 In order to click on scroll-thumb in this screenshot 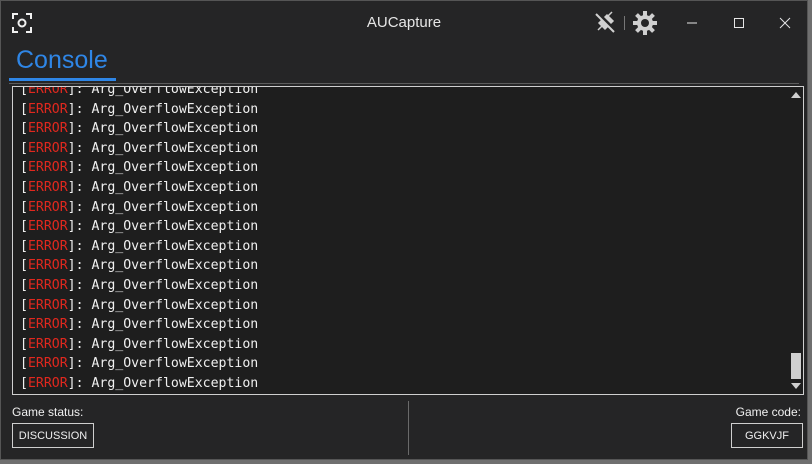, I will do `click(796, 366)`.